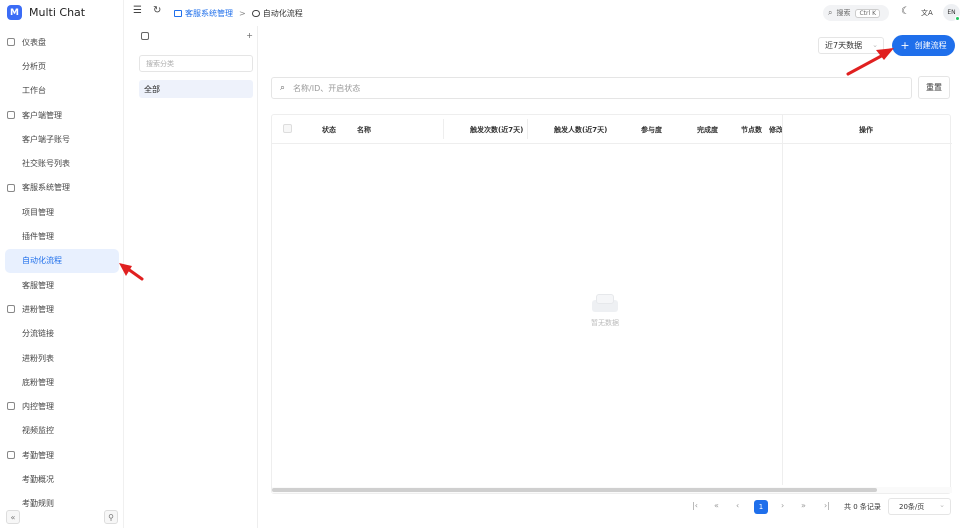 The height and width of the screenshot is (528, 967). What do you see at coordinates (196, 89) in the screenshot?
I see `category-item-all: 全部` at bounding box center [196, 89].